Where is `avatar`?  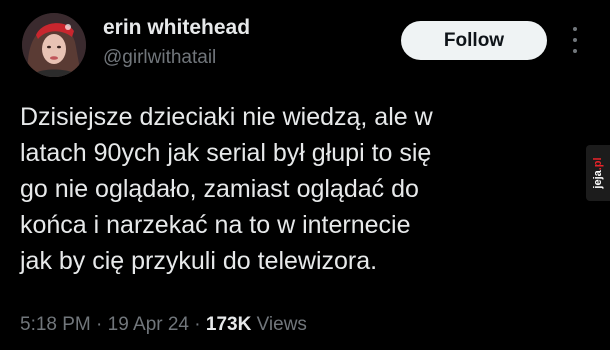 avatar is located at coordinates (54, 45).